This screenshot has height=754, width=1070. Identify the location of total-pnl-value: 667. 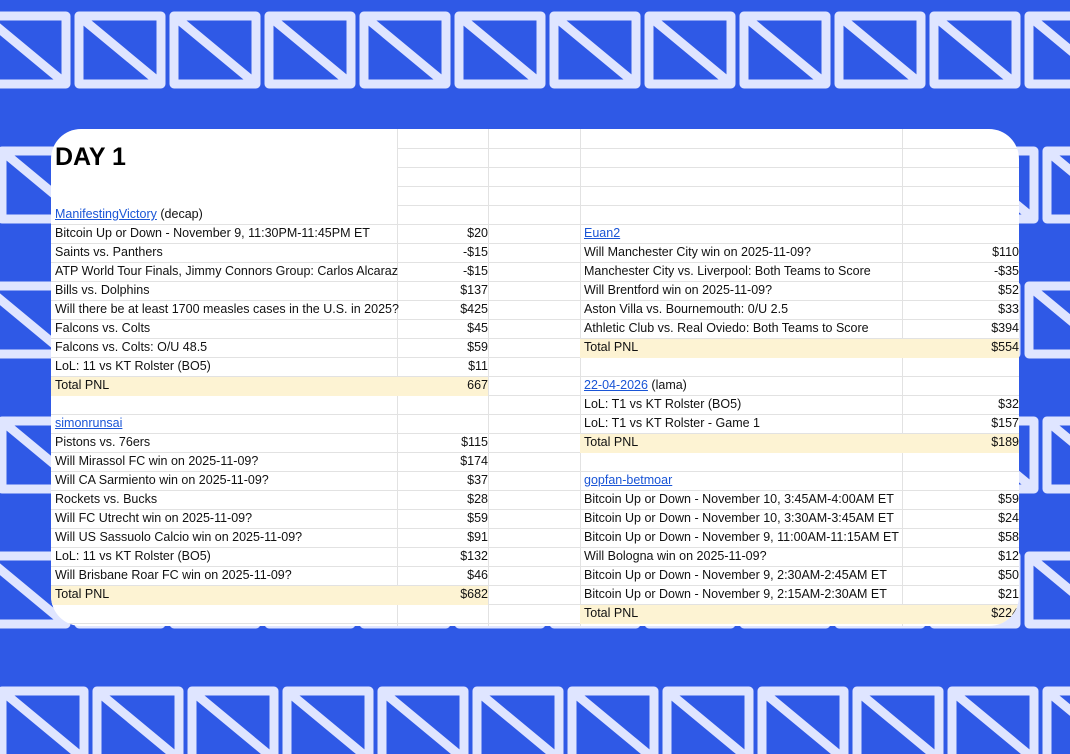
(477, 385).